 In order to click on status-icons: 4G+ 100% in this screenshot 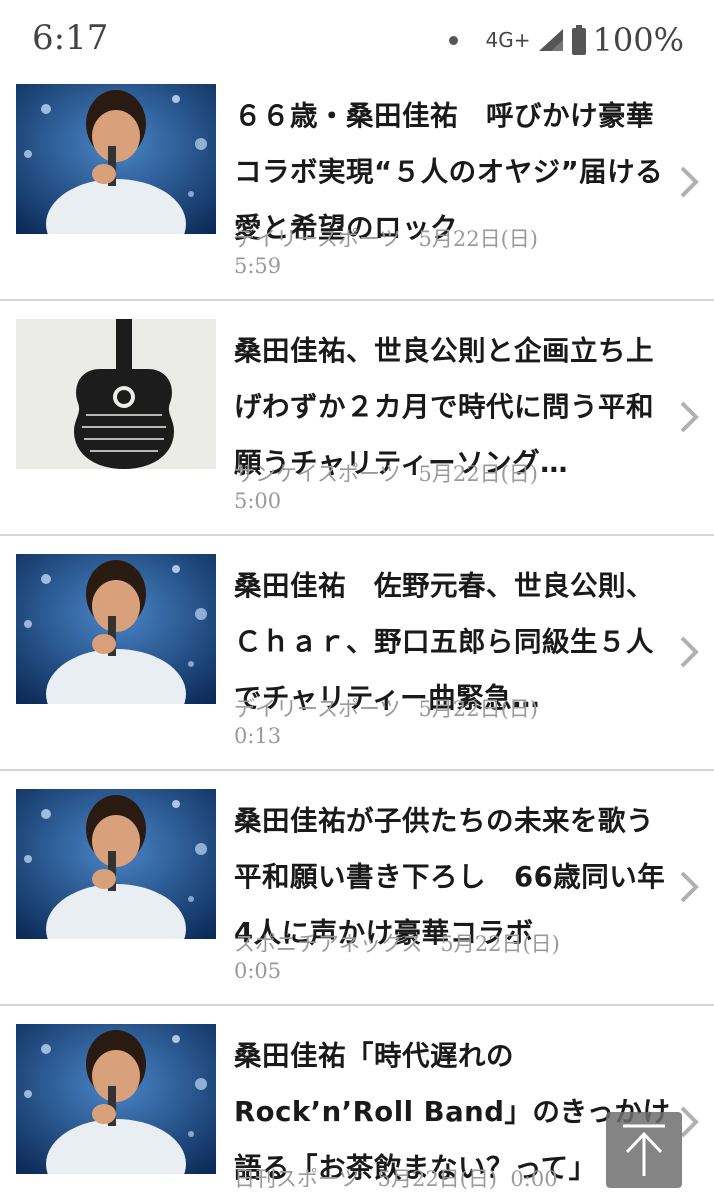, I will do `click(566, 40)`.